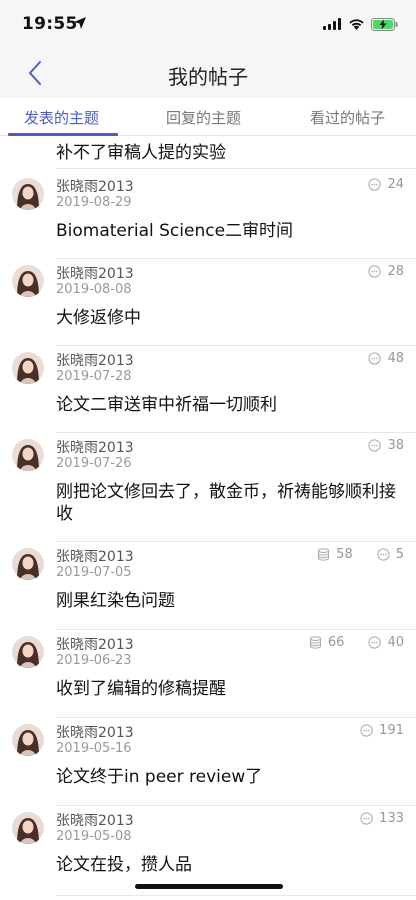 Image resolution: width=416 pixels, height=900 pixels. I want to click on post-title: 补不了审稿人提的实验, so click(141, 150).